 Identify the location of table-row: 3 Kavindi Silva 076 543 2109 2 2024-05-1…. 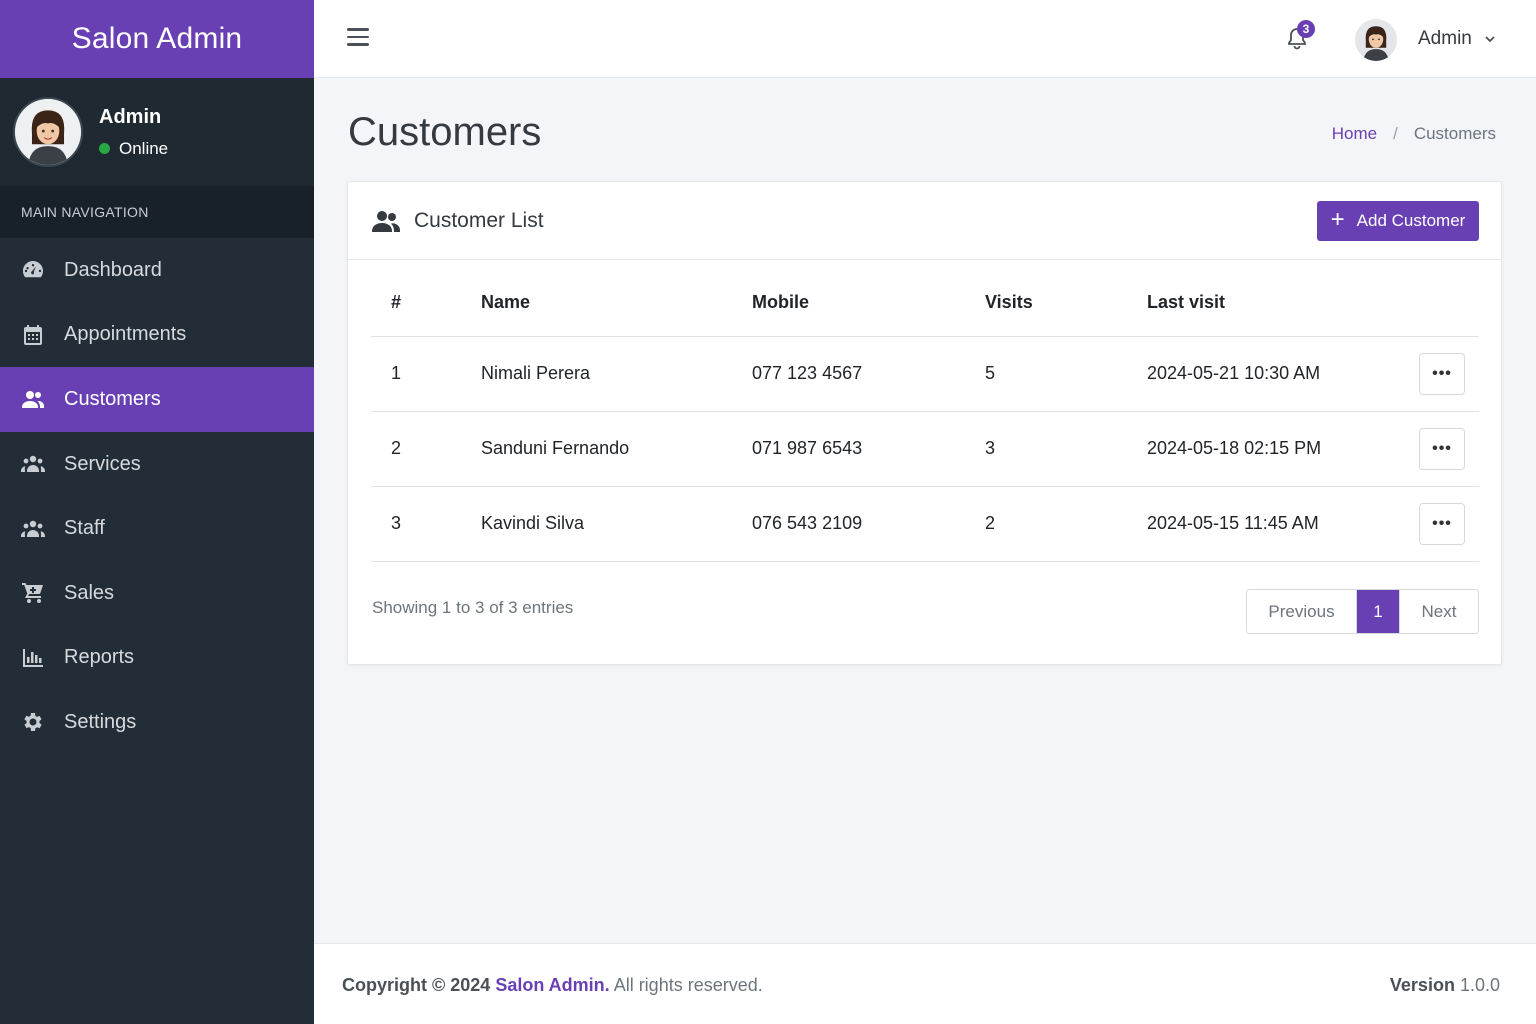
(925, 524).